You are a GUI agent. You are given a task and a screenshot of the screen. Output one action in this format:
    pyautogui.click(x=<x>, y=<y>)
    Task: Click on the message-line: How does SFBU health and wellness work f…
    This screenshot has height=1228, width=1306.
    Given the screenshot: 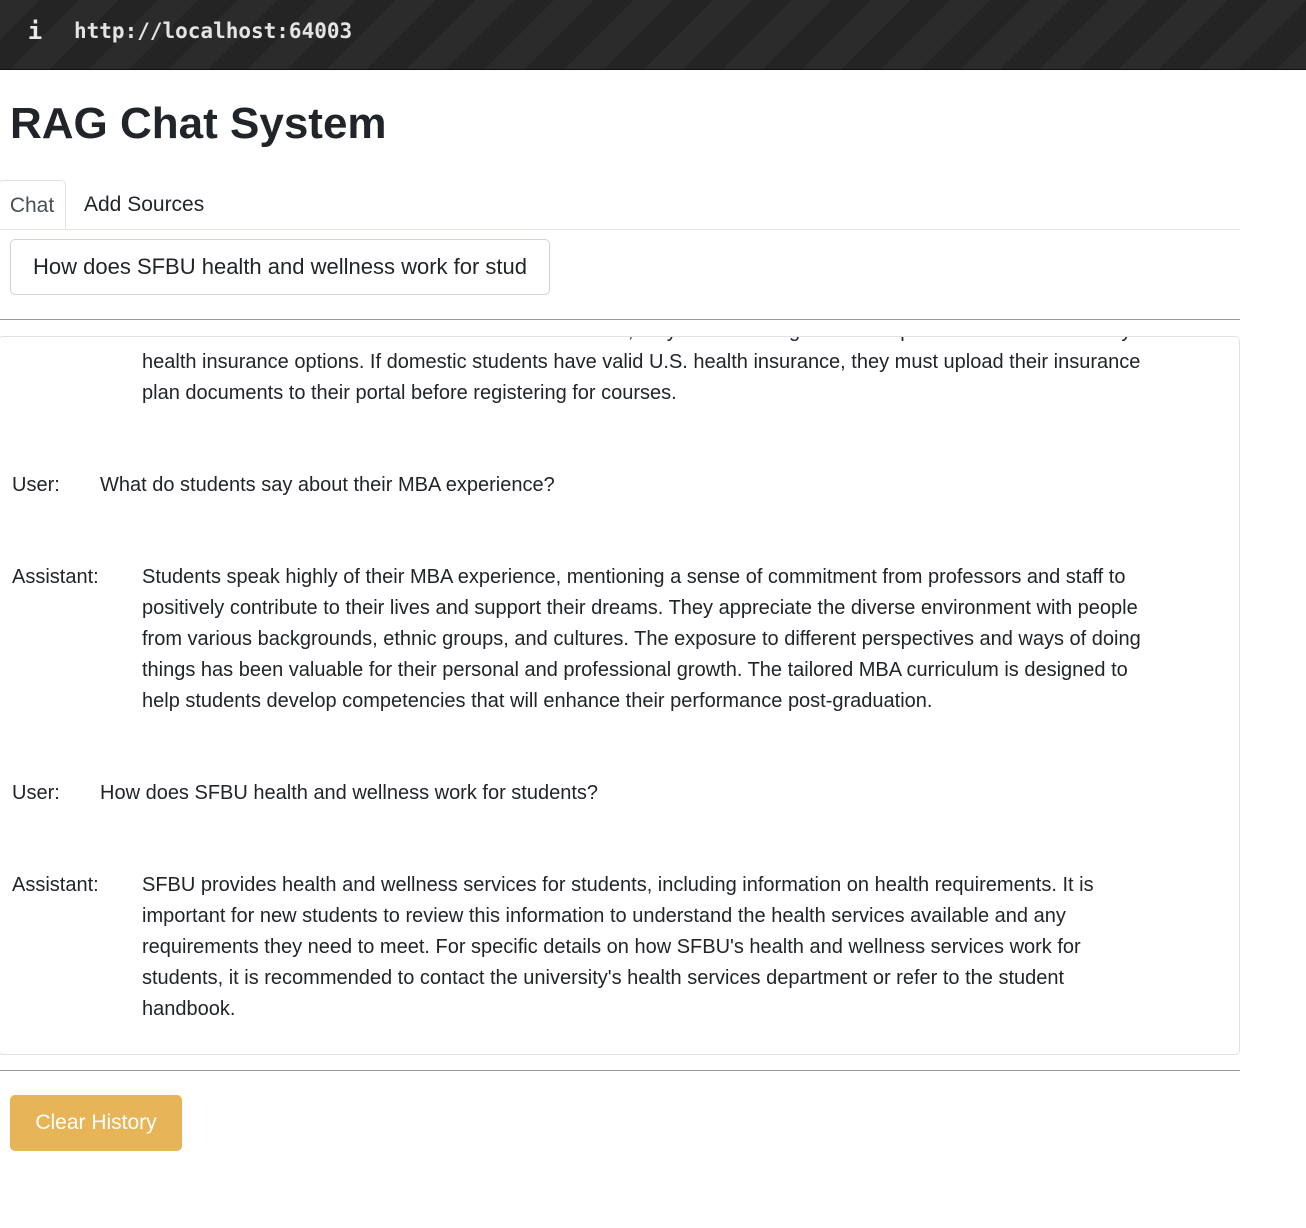 What is the action you would take?
    pyautogui.click(x=349, y=793)
    